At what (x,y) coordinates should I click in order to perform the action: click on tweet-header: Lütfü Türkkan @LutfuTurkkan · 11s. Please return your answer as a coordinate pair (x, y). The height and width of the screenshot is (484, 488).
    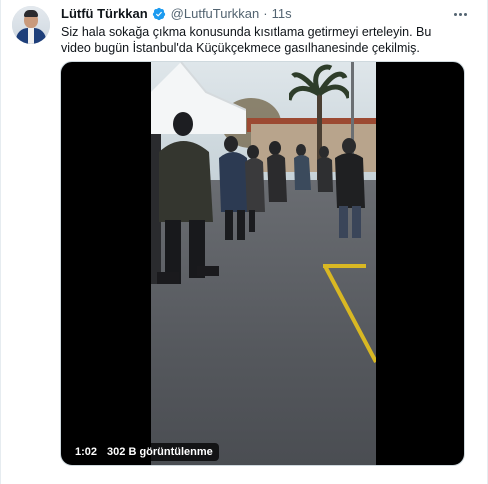
    Looking at the image, I should click on (176, 14).